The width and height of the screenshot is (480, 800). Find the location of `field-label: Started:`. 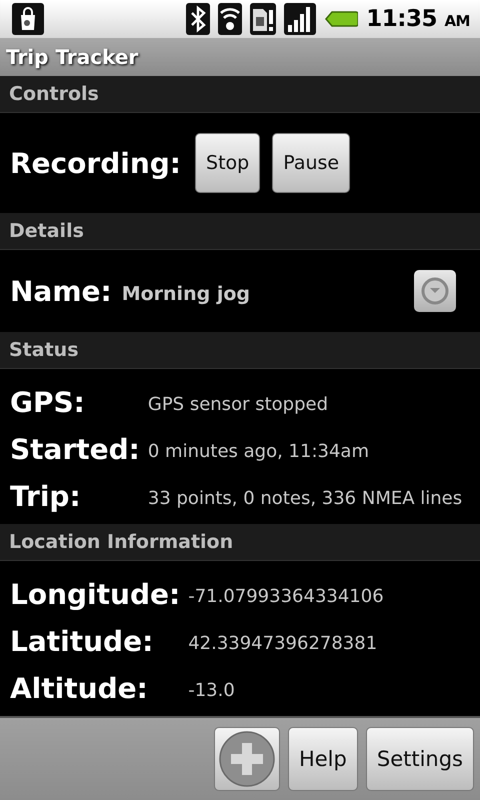

field-label: Started: is located at coordinates (75, 450).